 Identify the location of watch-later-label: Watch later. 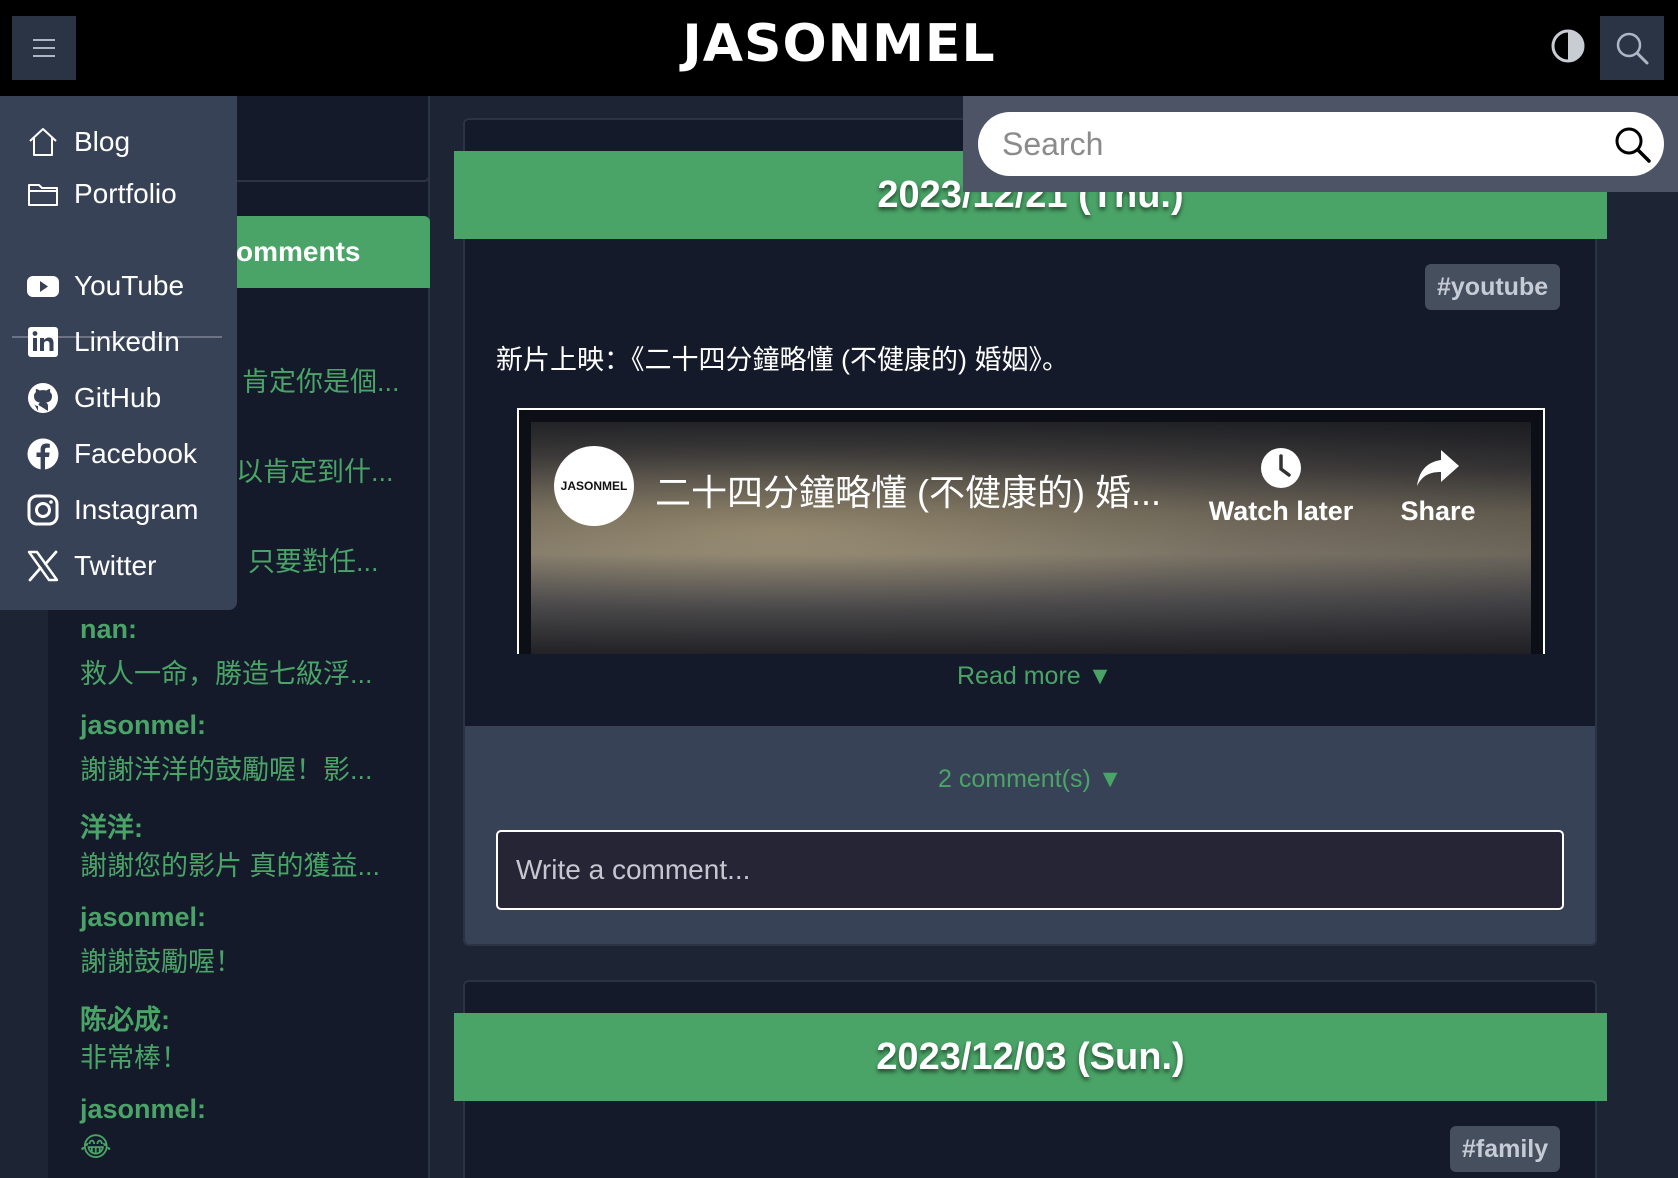
(1281, 511).